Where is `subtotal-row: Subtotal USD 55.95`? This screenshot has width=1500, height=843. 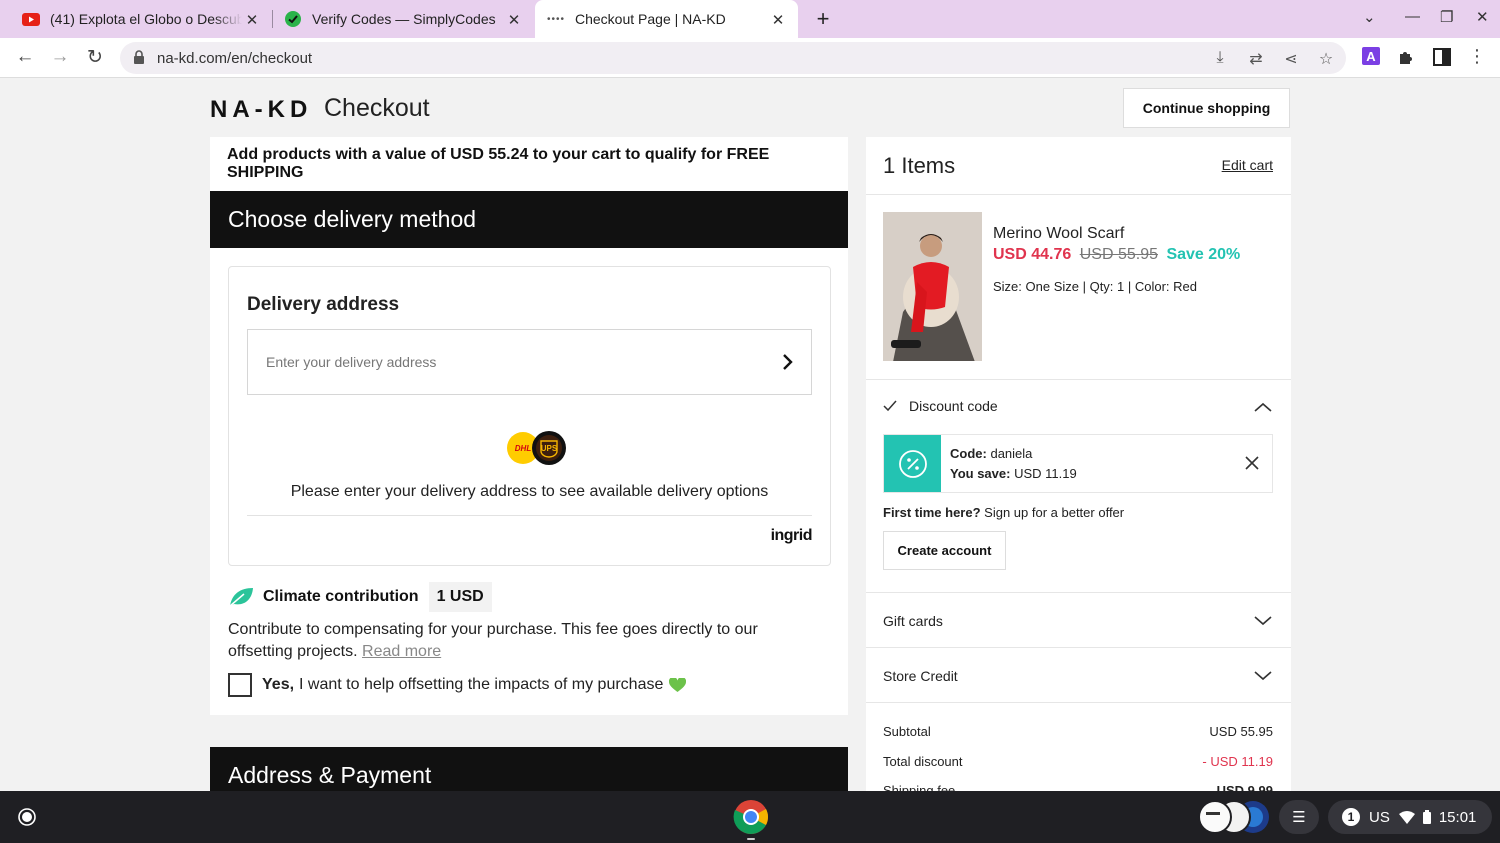 subtotal-row: Subtotal USD 55.95 is located at coordinates (1078, 731).